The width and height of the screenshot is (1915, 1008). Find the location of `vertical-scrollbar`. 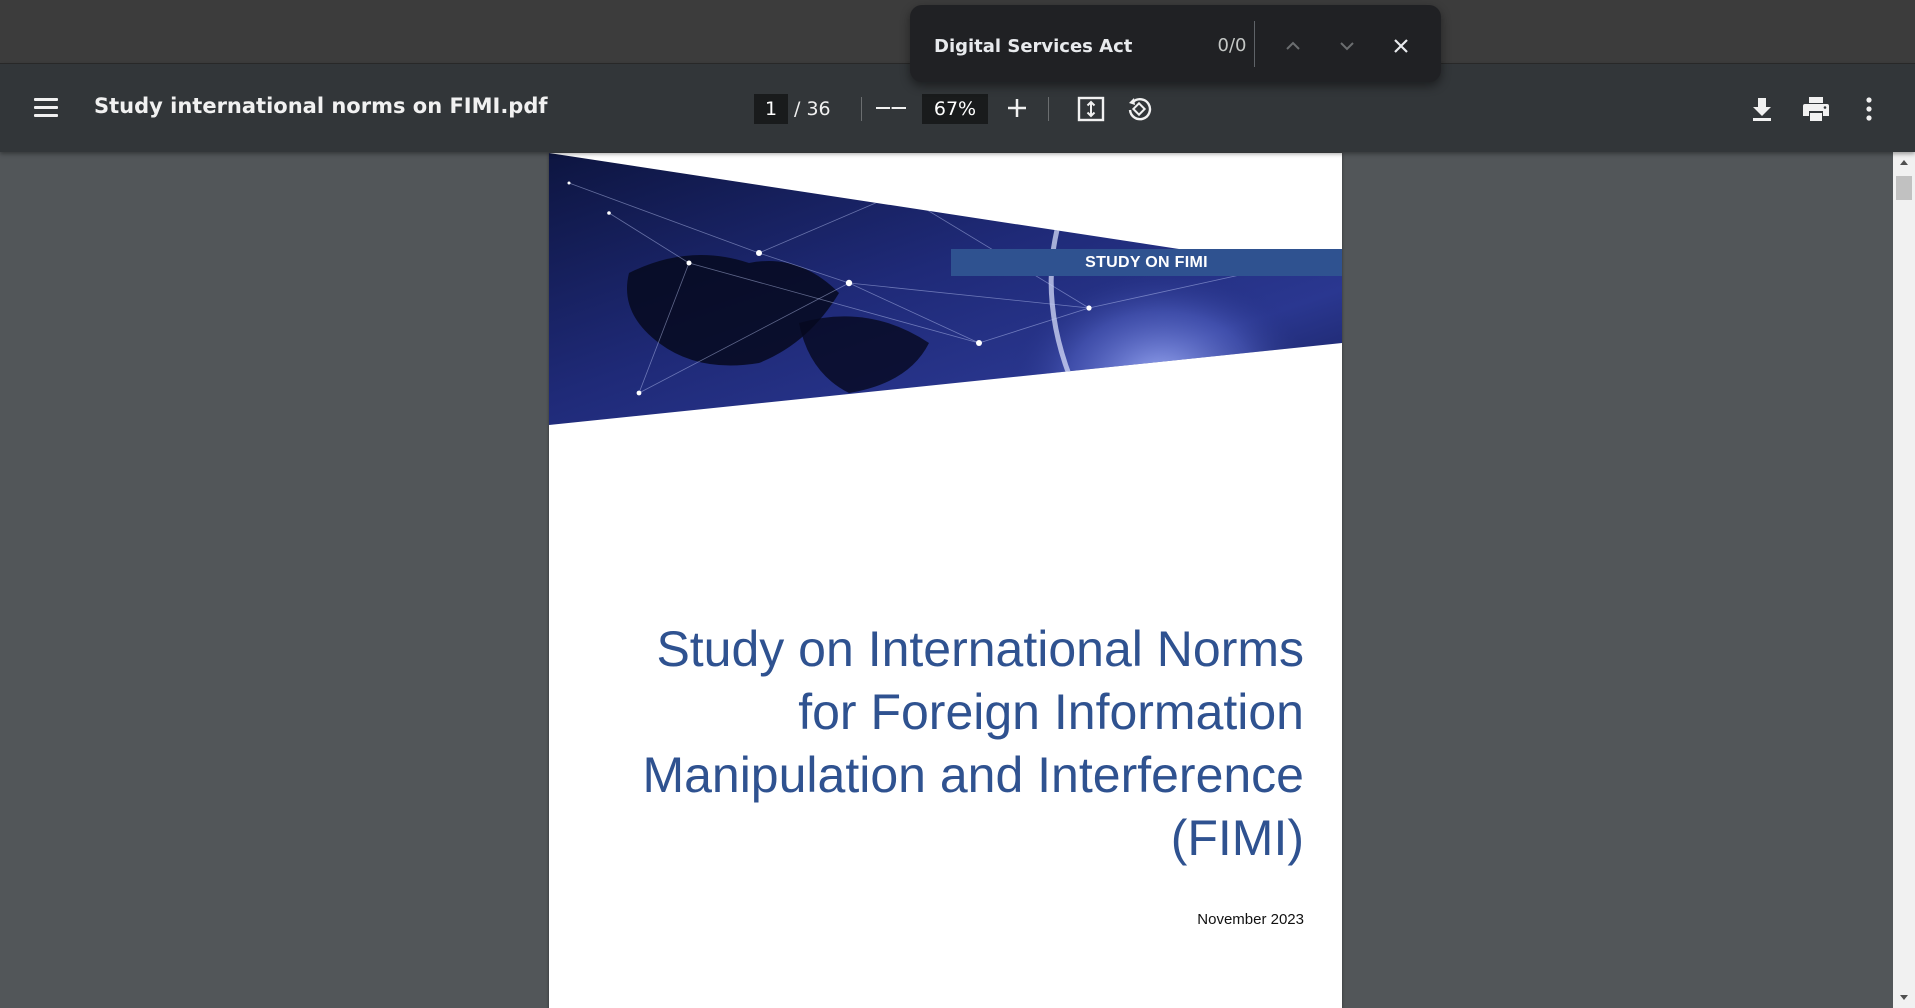

vertical-scrollbar is located at coordinates (1904, 580).